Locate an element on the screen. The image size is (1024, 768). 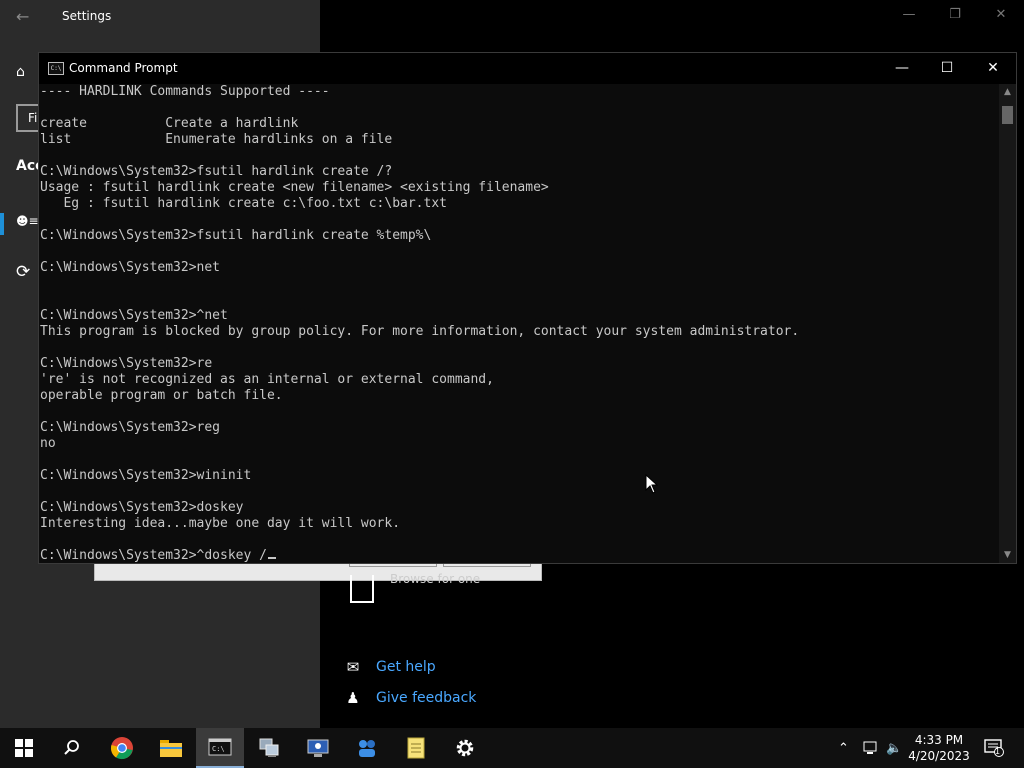
remote-desktop-icon is located at coordinates (318, 748).